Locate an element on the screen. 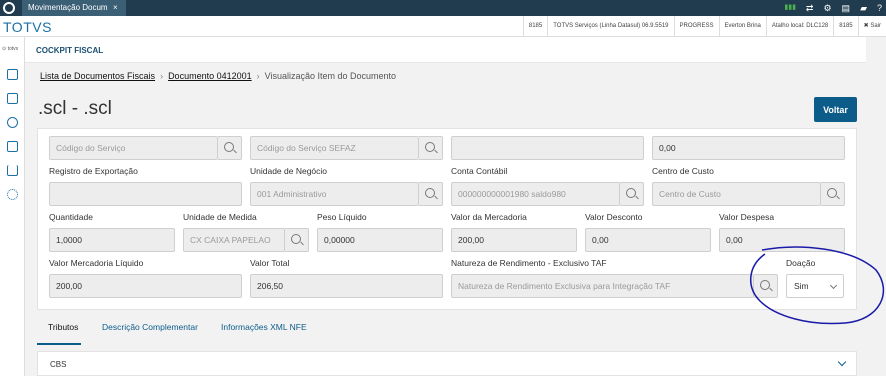  header-info-3: Everton Brina is located at coordinates (742, 26).